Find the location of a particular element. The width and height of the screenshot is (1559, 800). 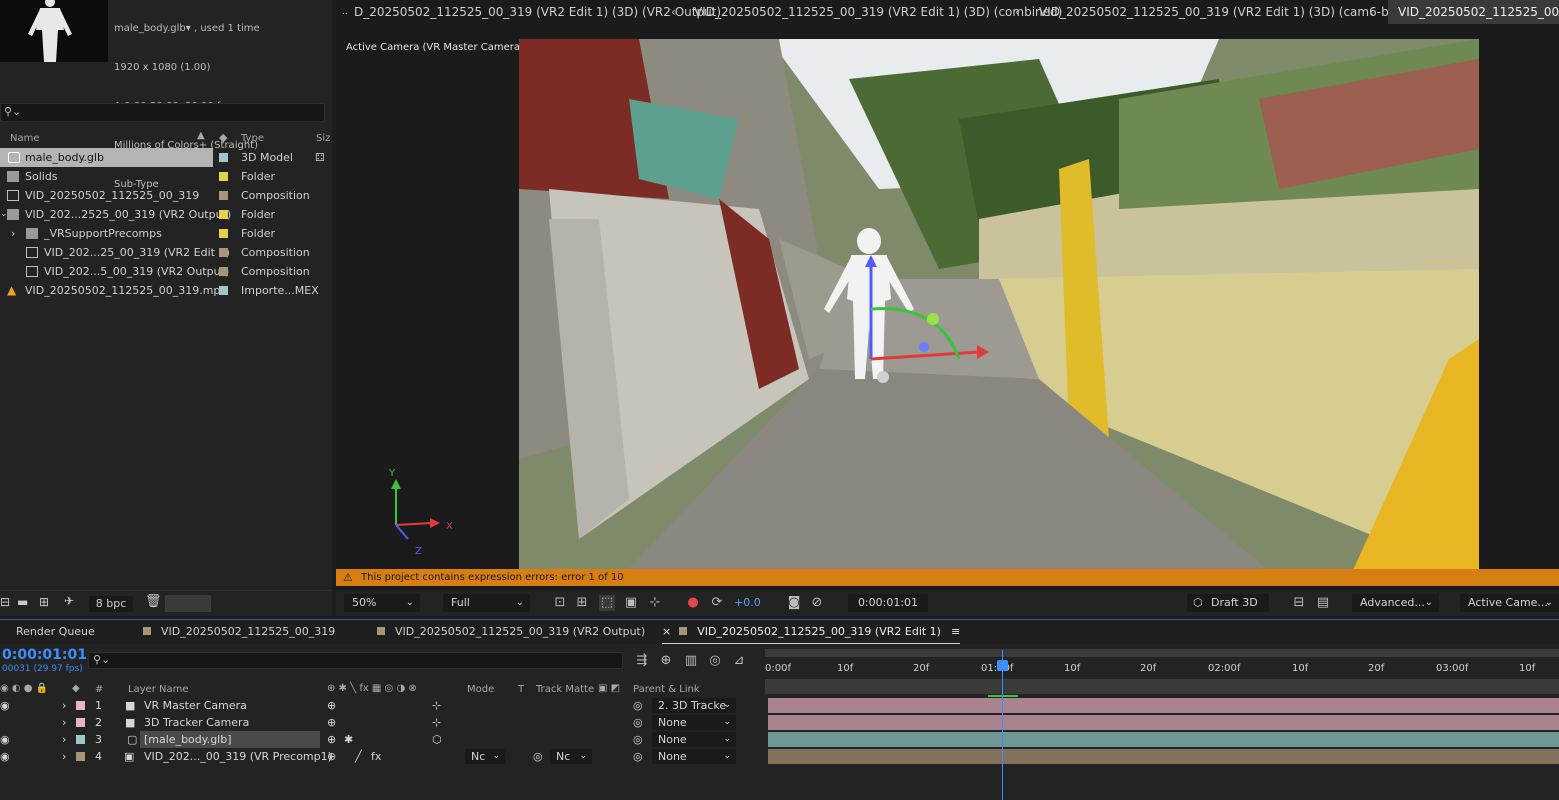

viewer-timecode: 0:00:01:01 is located at coordinates (888, 603).